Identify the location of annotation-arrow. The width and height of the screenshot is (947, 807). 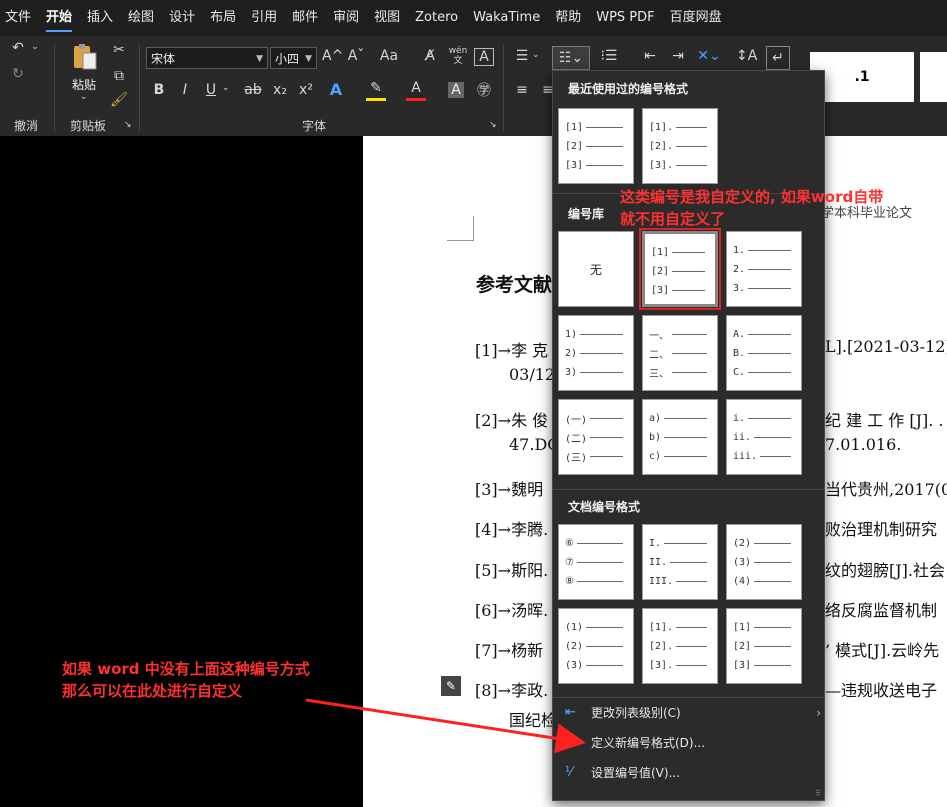
(445, 726).